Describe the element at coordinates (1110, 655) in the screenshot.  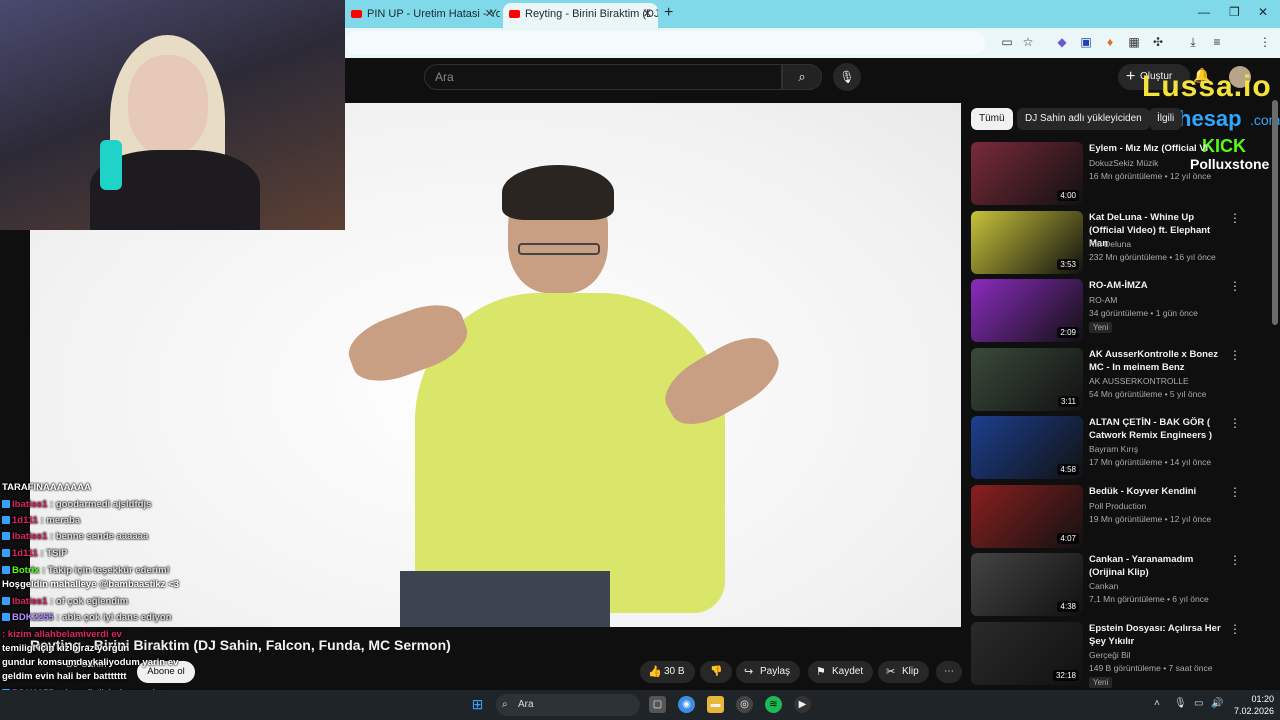
I see `recommendation-channel: Gerçeği Bil` at that location.